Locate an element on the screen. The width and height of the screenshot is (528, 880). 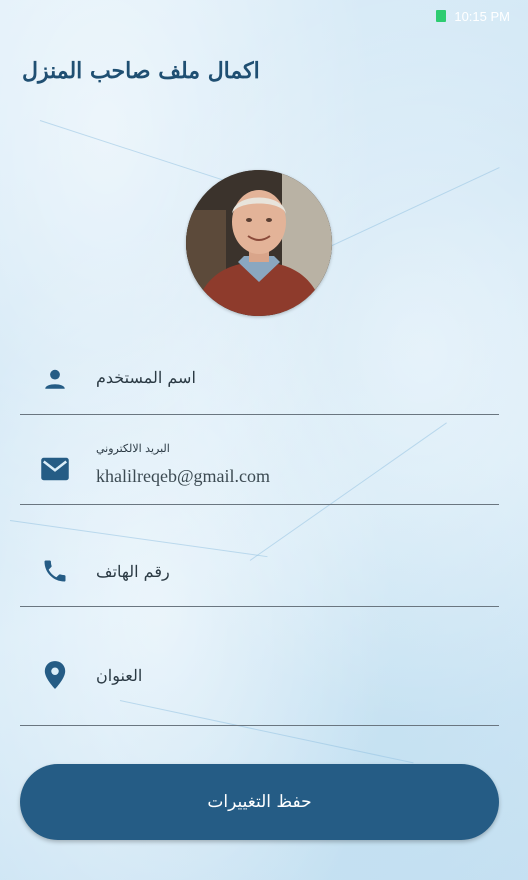
page-title: اكمال ملف صاحب المنزل is located at coordinates (141, 71).